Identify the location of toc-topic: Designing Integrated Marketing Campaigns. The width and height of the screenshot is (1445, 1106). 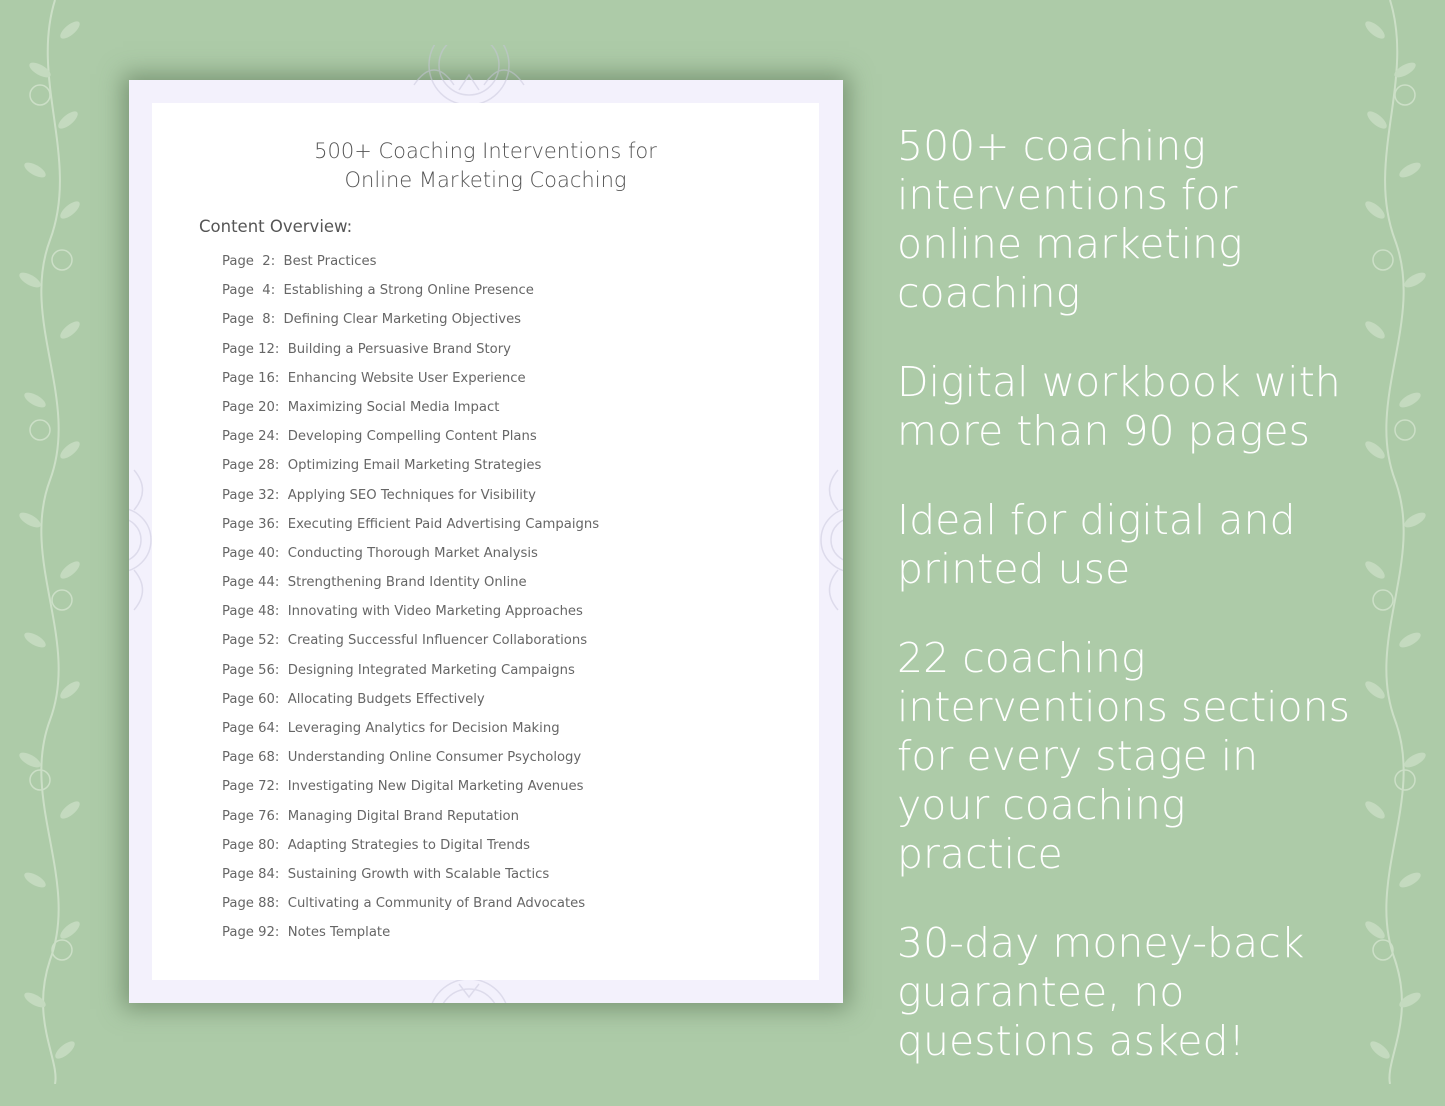
(431, 670).